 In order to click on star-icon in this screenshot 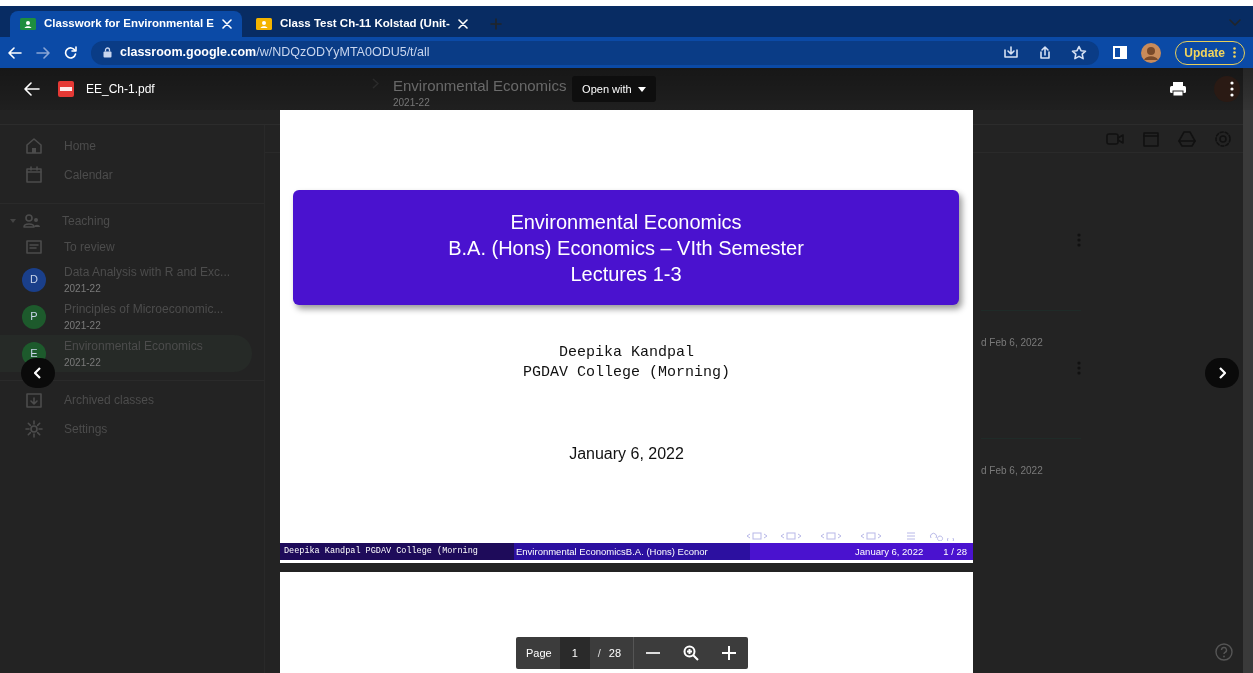, I will do `click(1079, 52)`.